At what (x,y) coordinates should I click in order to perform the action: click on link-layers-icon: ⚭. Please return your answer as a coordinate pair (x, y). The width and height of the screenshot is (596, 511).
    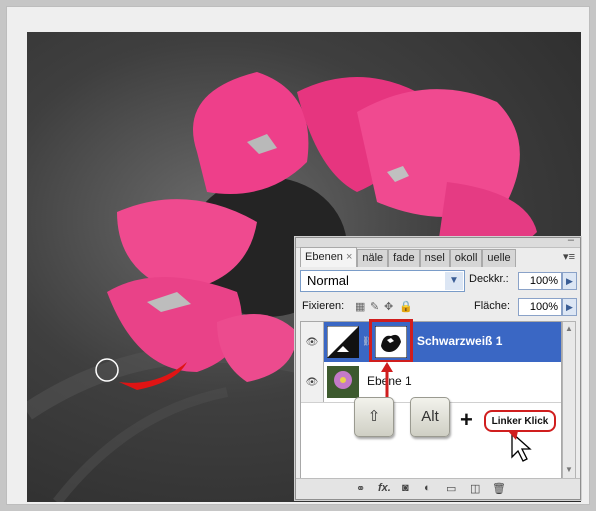
    Looking at the image, I should click on (360, 488).